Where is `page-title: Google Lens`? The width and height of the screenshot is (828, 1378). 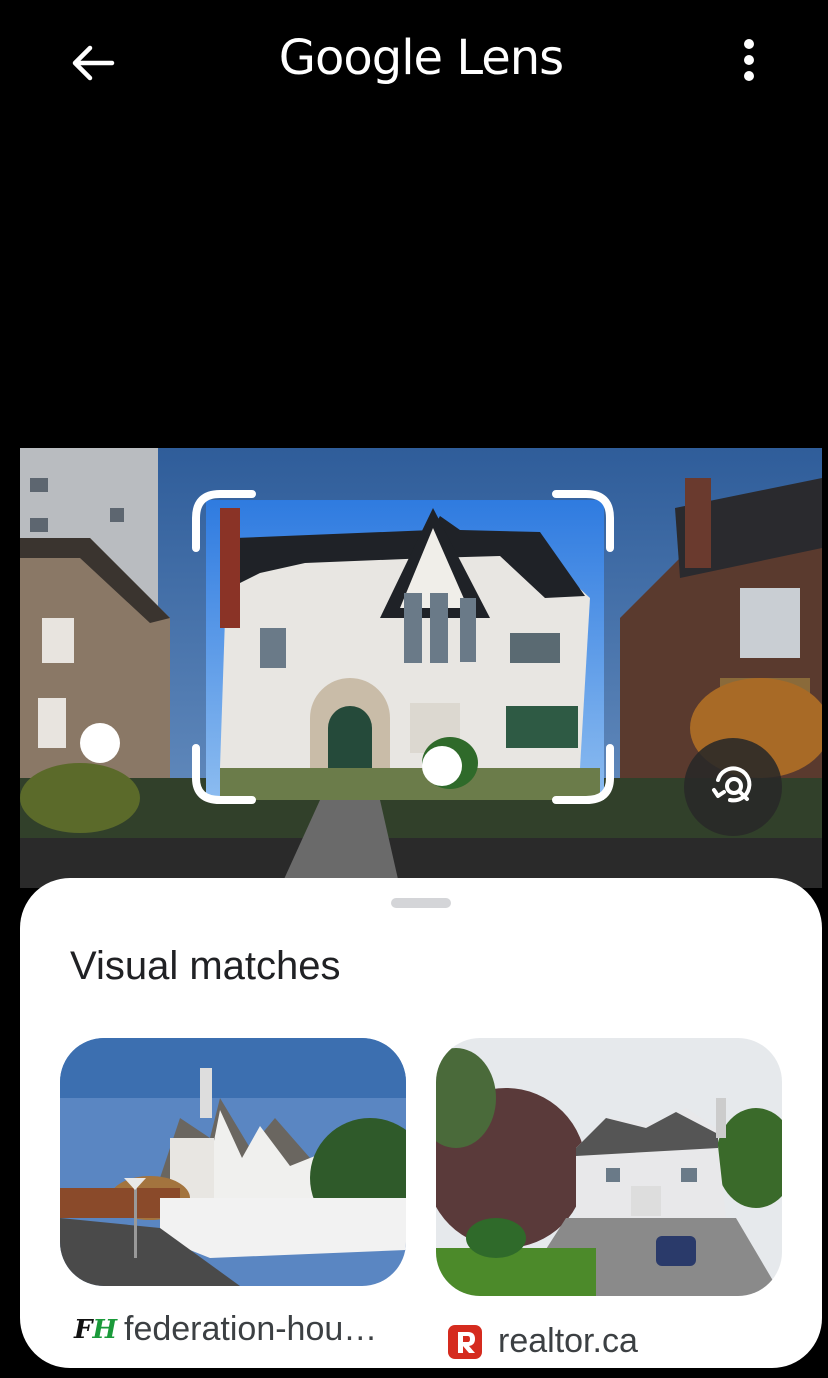 page-title: Google Lens is located at coordinates (421, 58).